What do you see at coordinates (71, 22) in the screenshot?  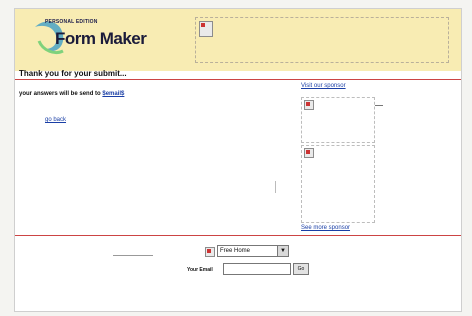 I see `logo-edition-label: Personal Edition` at bounding box center [71, 22].